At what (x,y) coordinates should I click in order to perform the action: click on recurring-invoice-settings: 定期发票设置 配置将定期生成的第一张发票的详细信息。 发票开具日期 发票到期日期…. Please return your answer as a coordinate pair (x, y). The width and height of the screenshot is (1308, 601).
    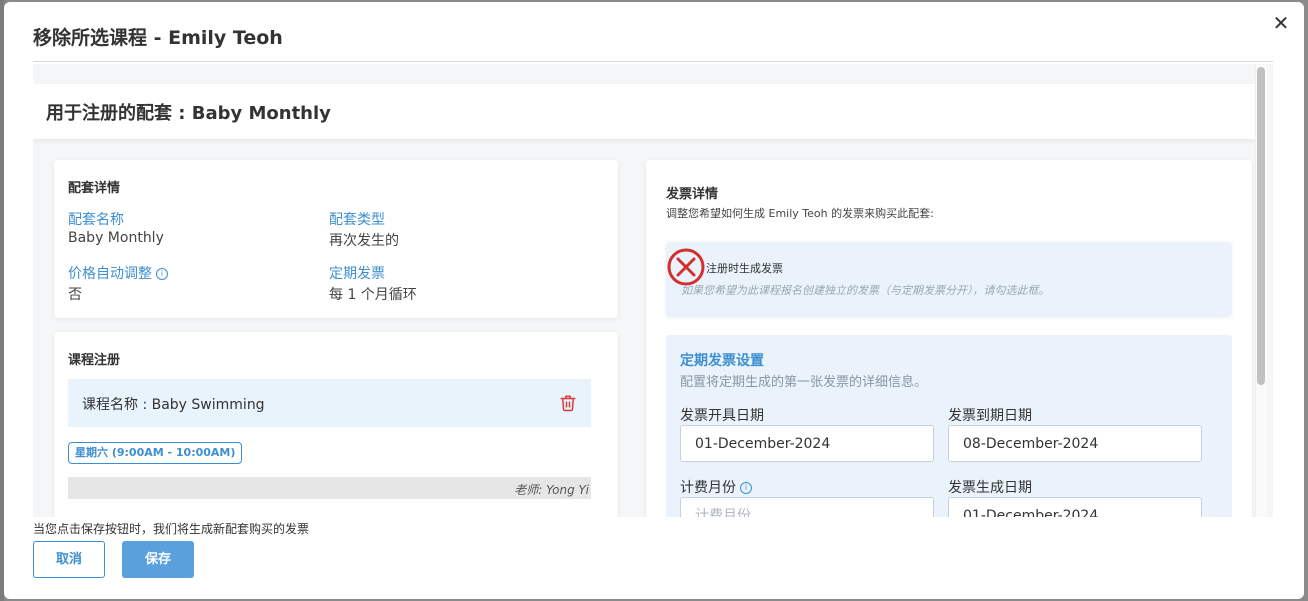
    Looking at the image, I should click on (949, 426).